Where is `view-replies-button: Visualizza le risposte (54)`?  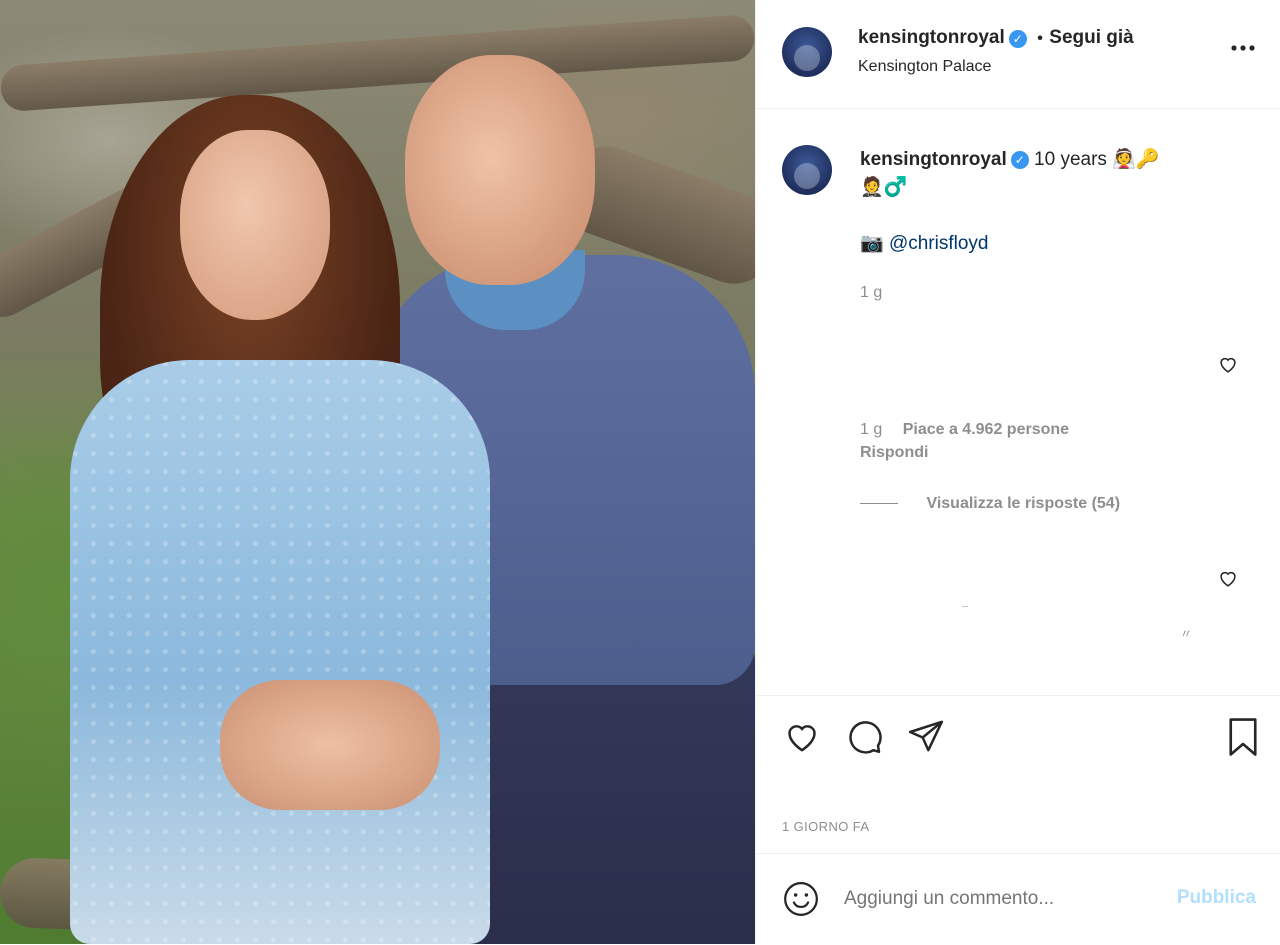 view-replies-button: Visualizza le risposte (54) is located at coordinates (990, 504).